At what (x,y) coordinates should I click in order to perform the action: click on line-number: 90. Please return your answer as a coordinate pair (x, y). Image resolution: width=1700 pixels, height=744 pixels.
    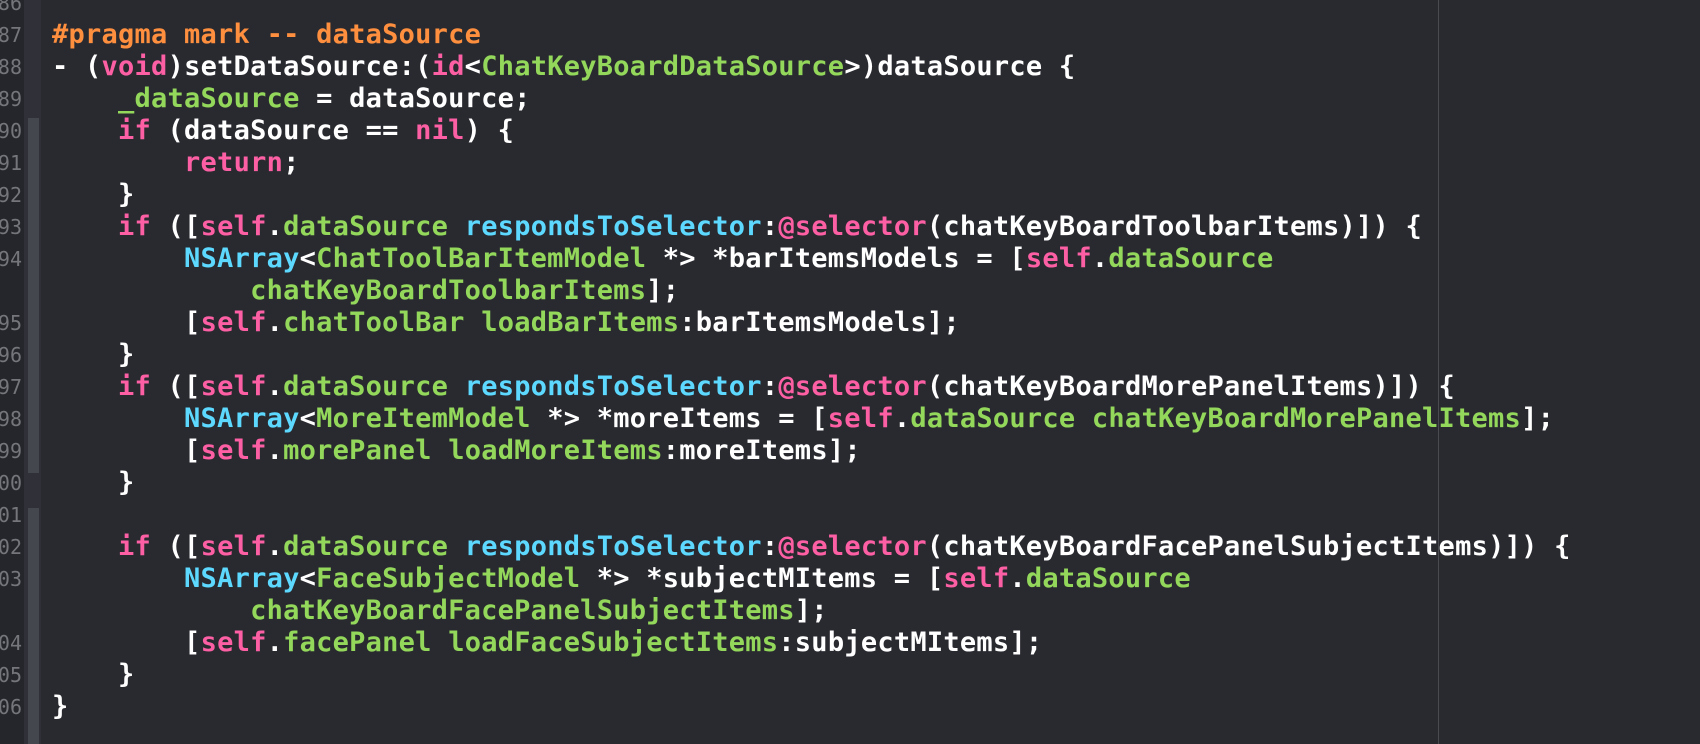
    Looking at the image, I should click on (11, 131).